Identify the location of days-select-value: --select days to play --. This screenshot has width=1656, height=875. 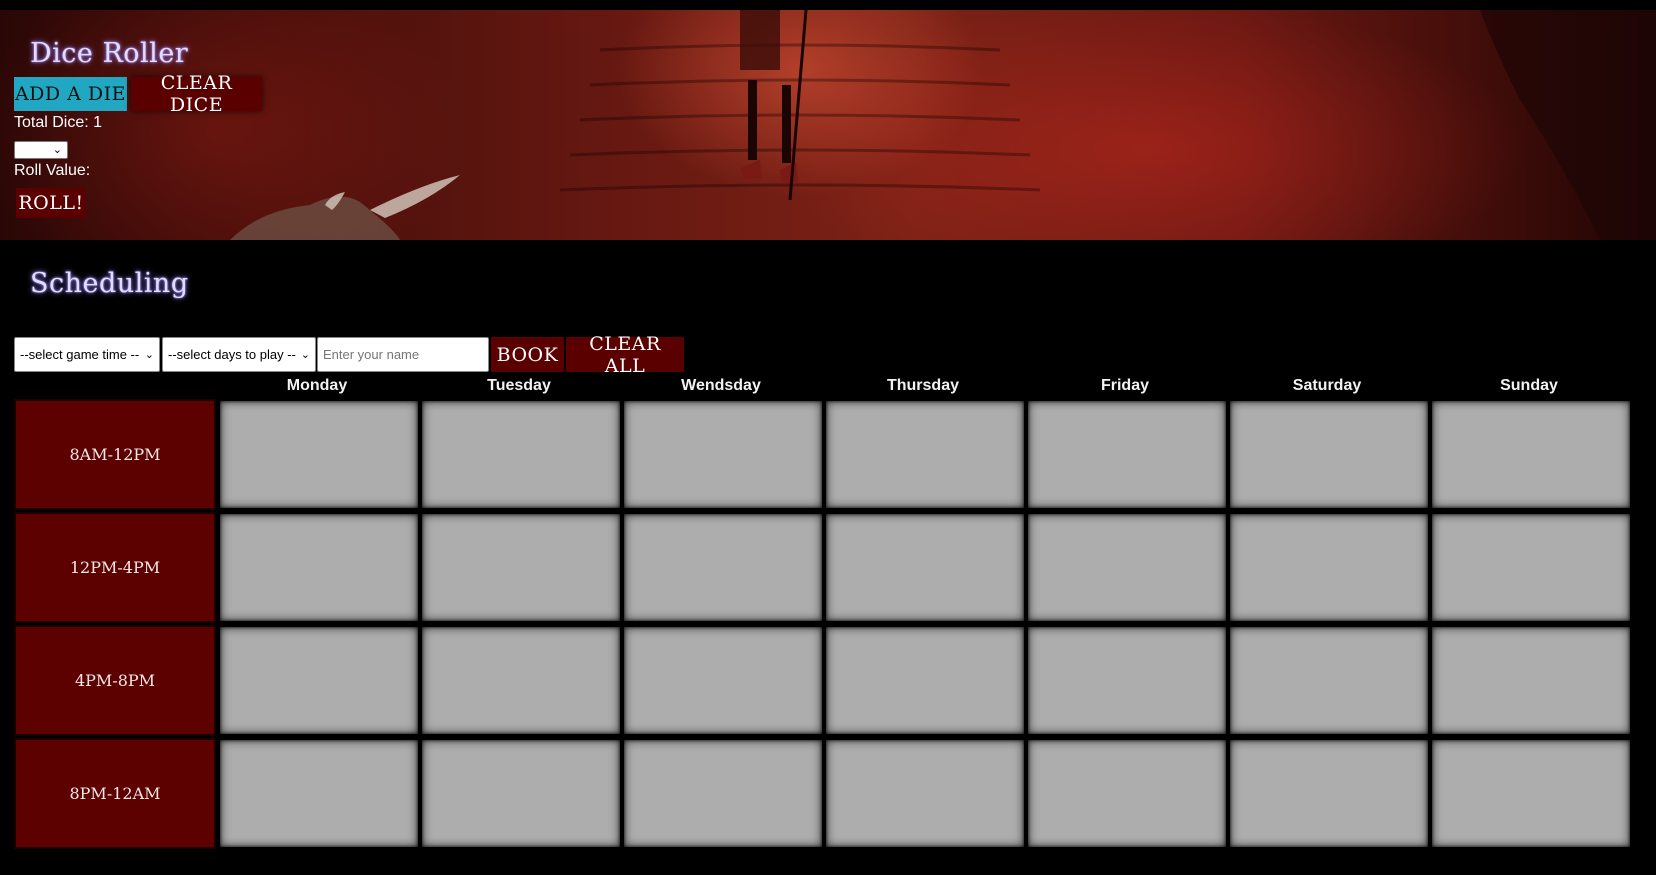
(232, 354).